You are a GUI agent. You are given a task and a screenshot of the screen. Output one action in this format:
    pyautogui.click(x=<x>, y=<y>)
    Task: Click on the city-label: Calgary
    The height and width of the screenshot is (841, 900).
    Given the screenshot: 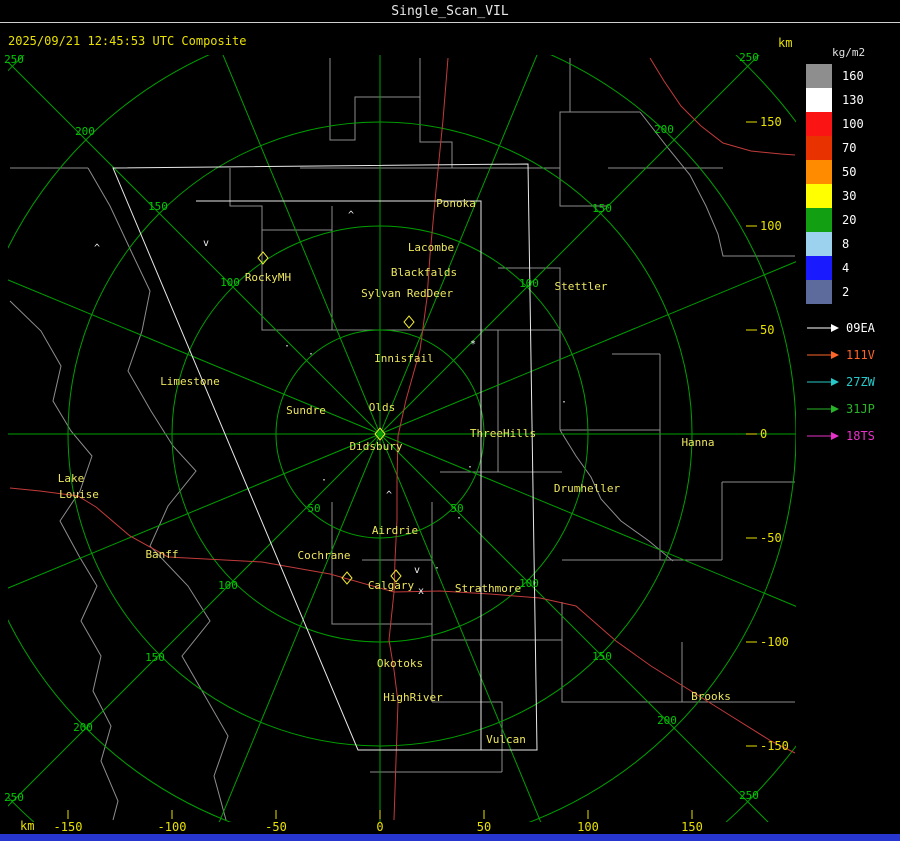 What is the action you would take?
    pyautogui.click(x=391, y=585)
    